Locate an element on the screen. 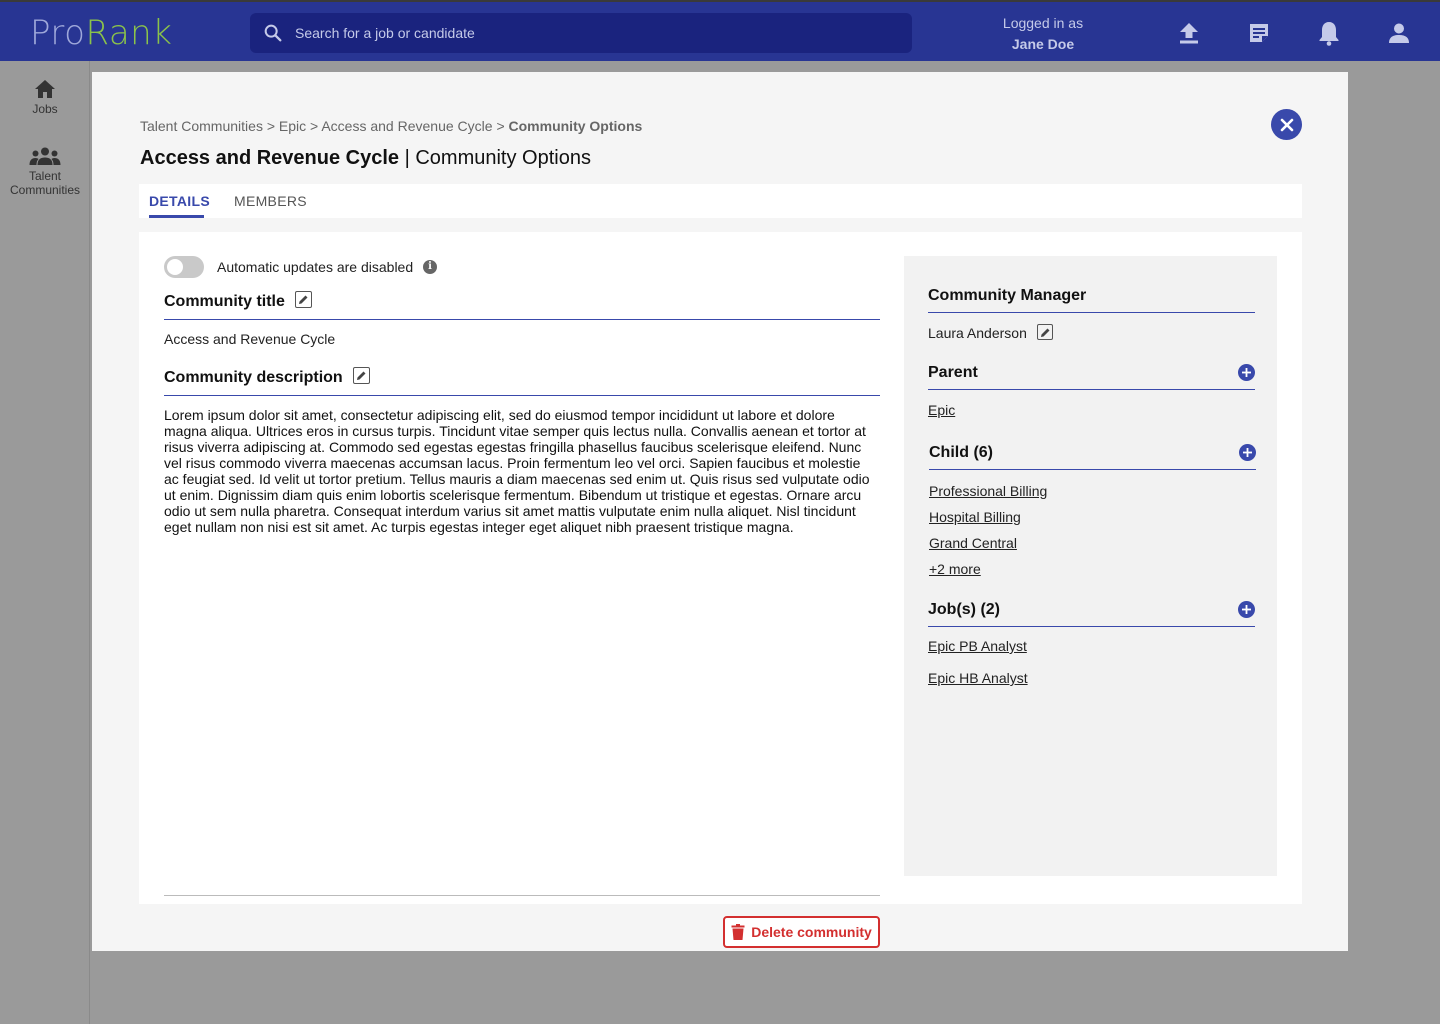  close-icon is located at coordinates (1286, 124).